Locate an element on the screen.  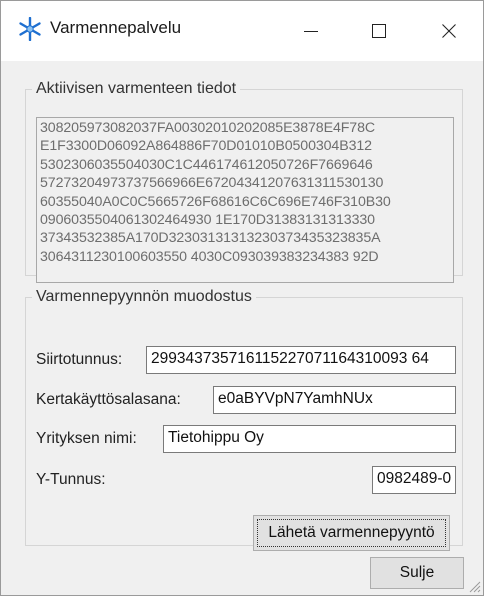
minimize-icon is located at coordinates (311, 31).